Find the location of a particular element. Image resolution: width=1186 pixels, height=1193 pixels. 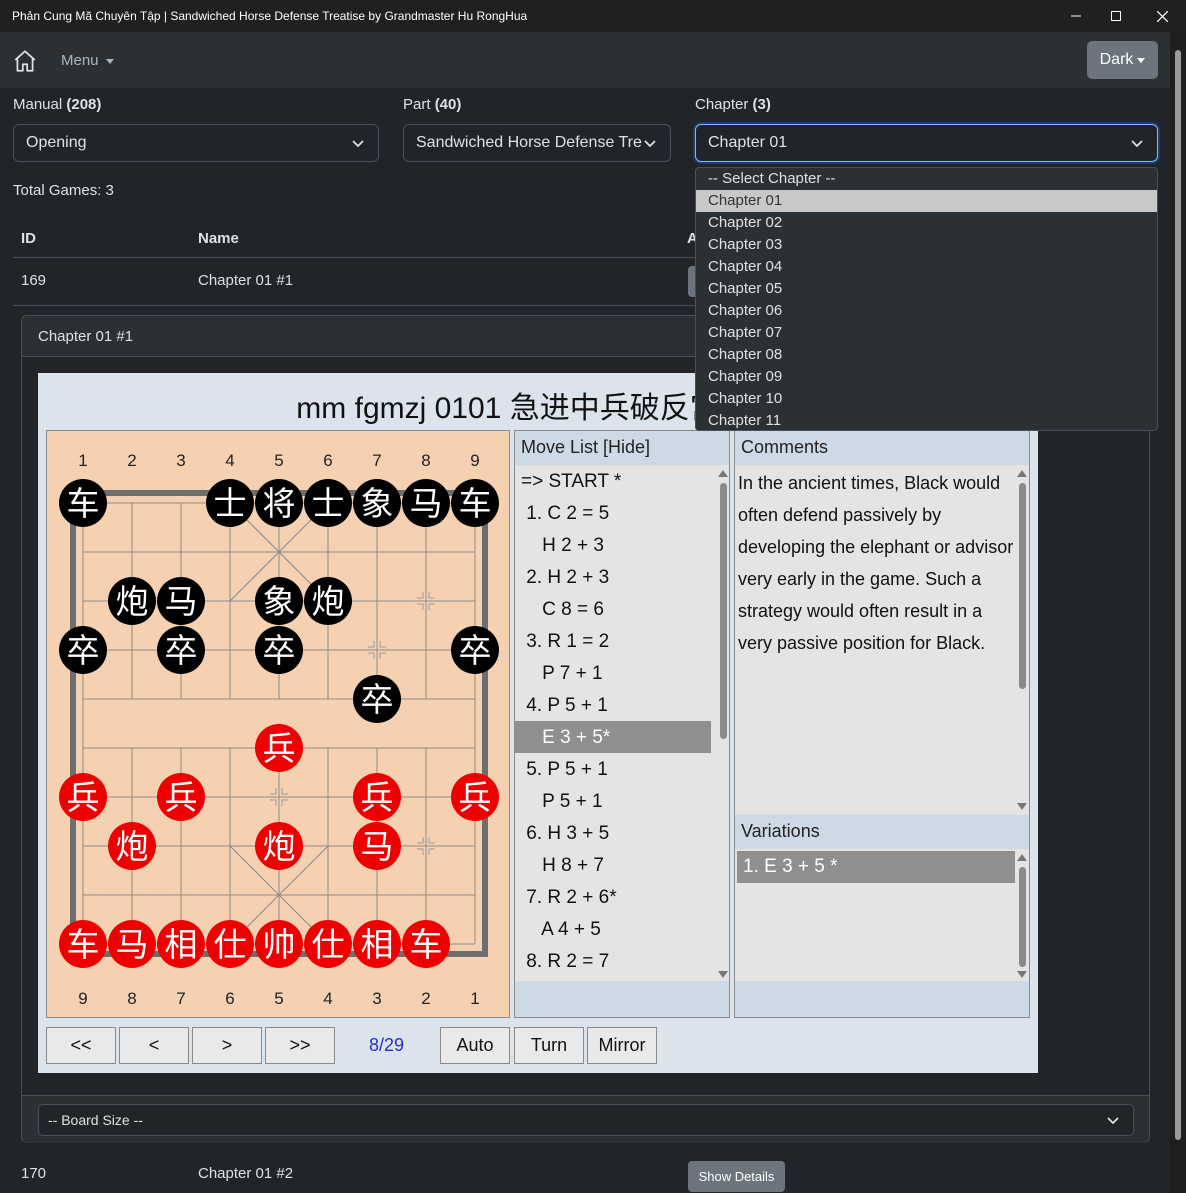

chapter-option: Chapter 09 is located at coordinates (926, 377).